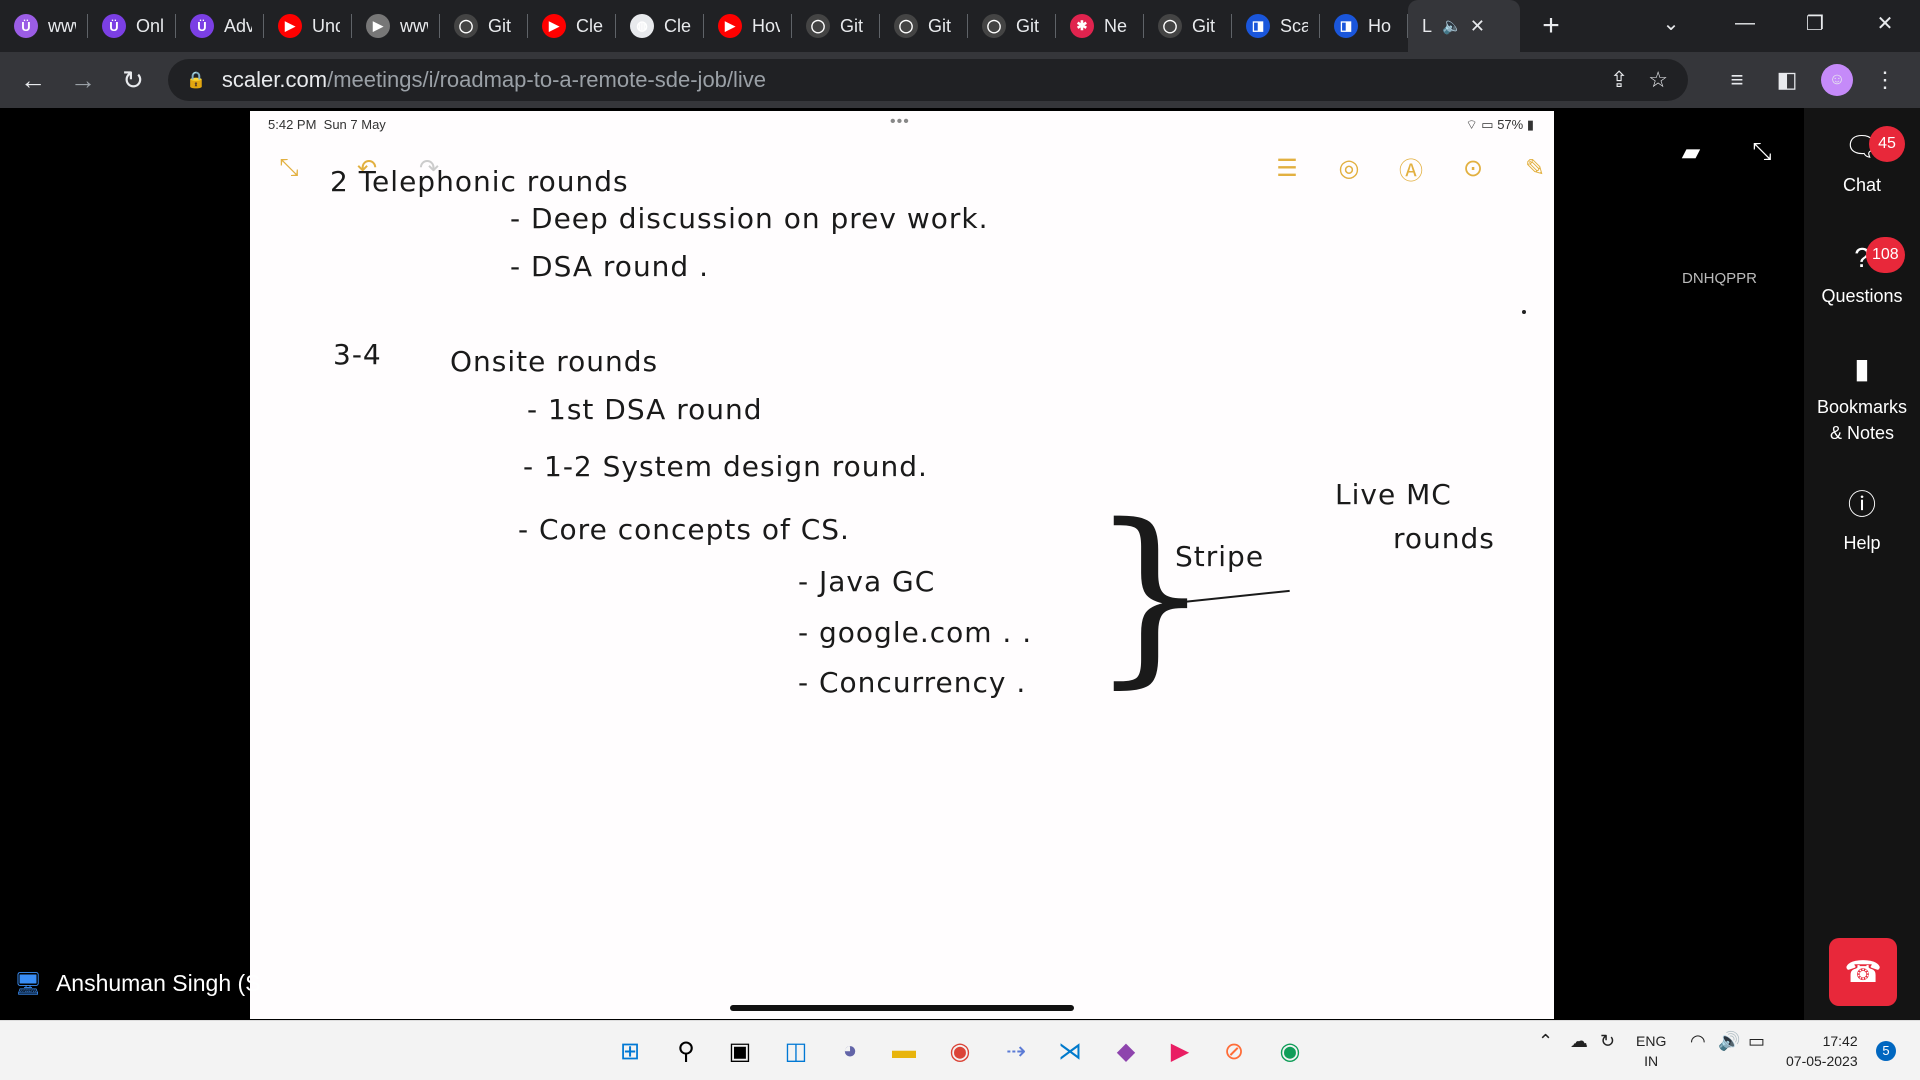  I want to click on exit-fullscreen-icon: ⤡, so click(1762, 152).